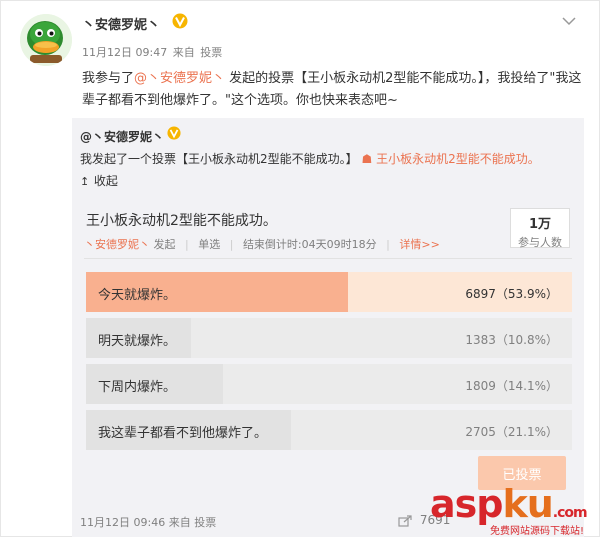 The width and height of the screenshot is (600, 537). I want to click on participants-label: 参与人数, so click(540, 242).